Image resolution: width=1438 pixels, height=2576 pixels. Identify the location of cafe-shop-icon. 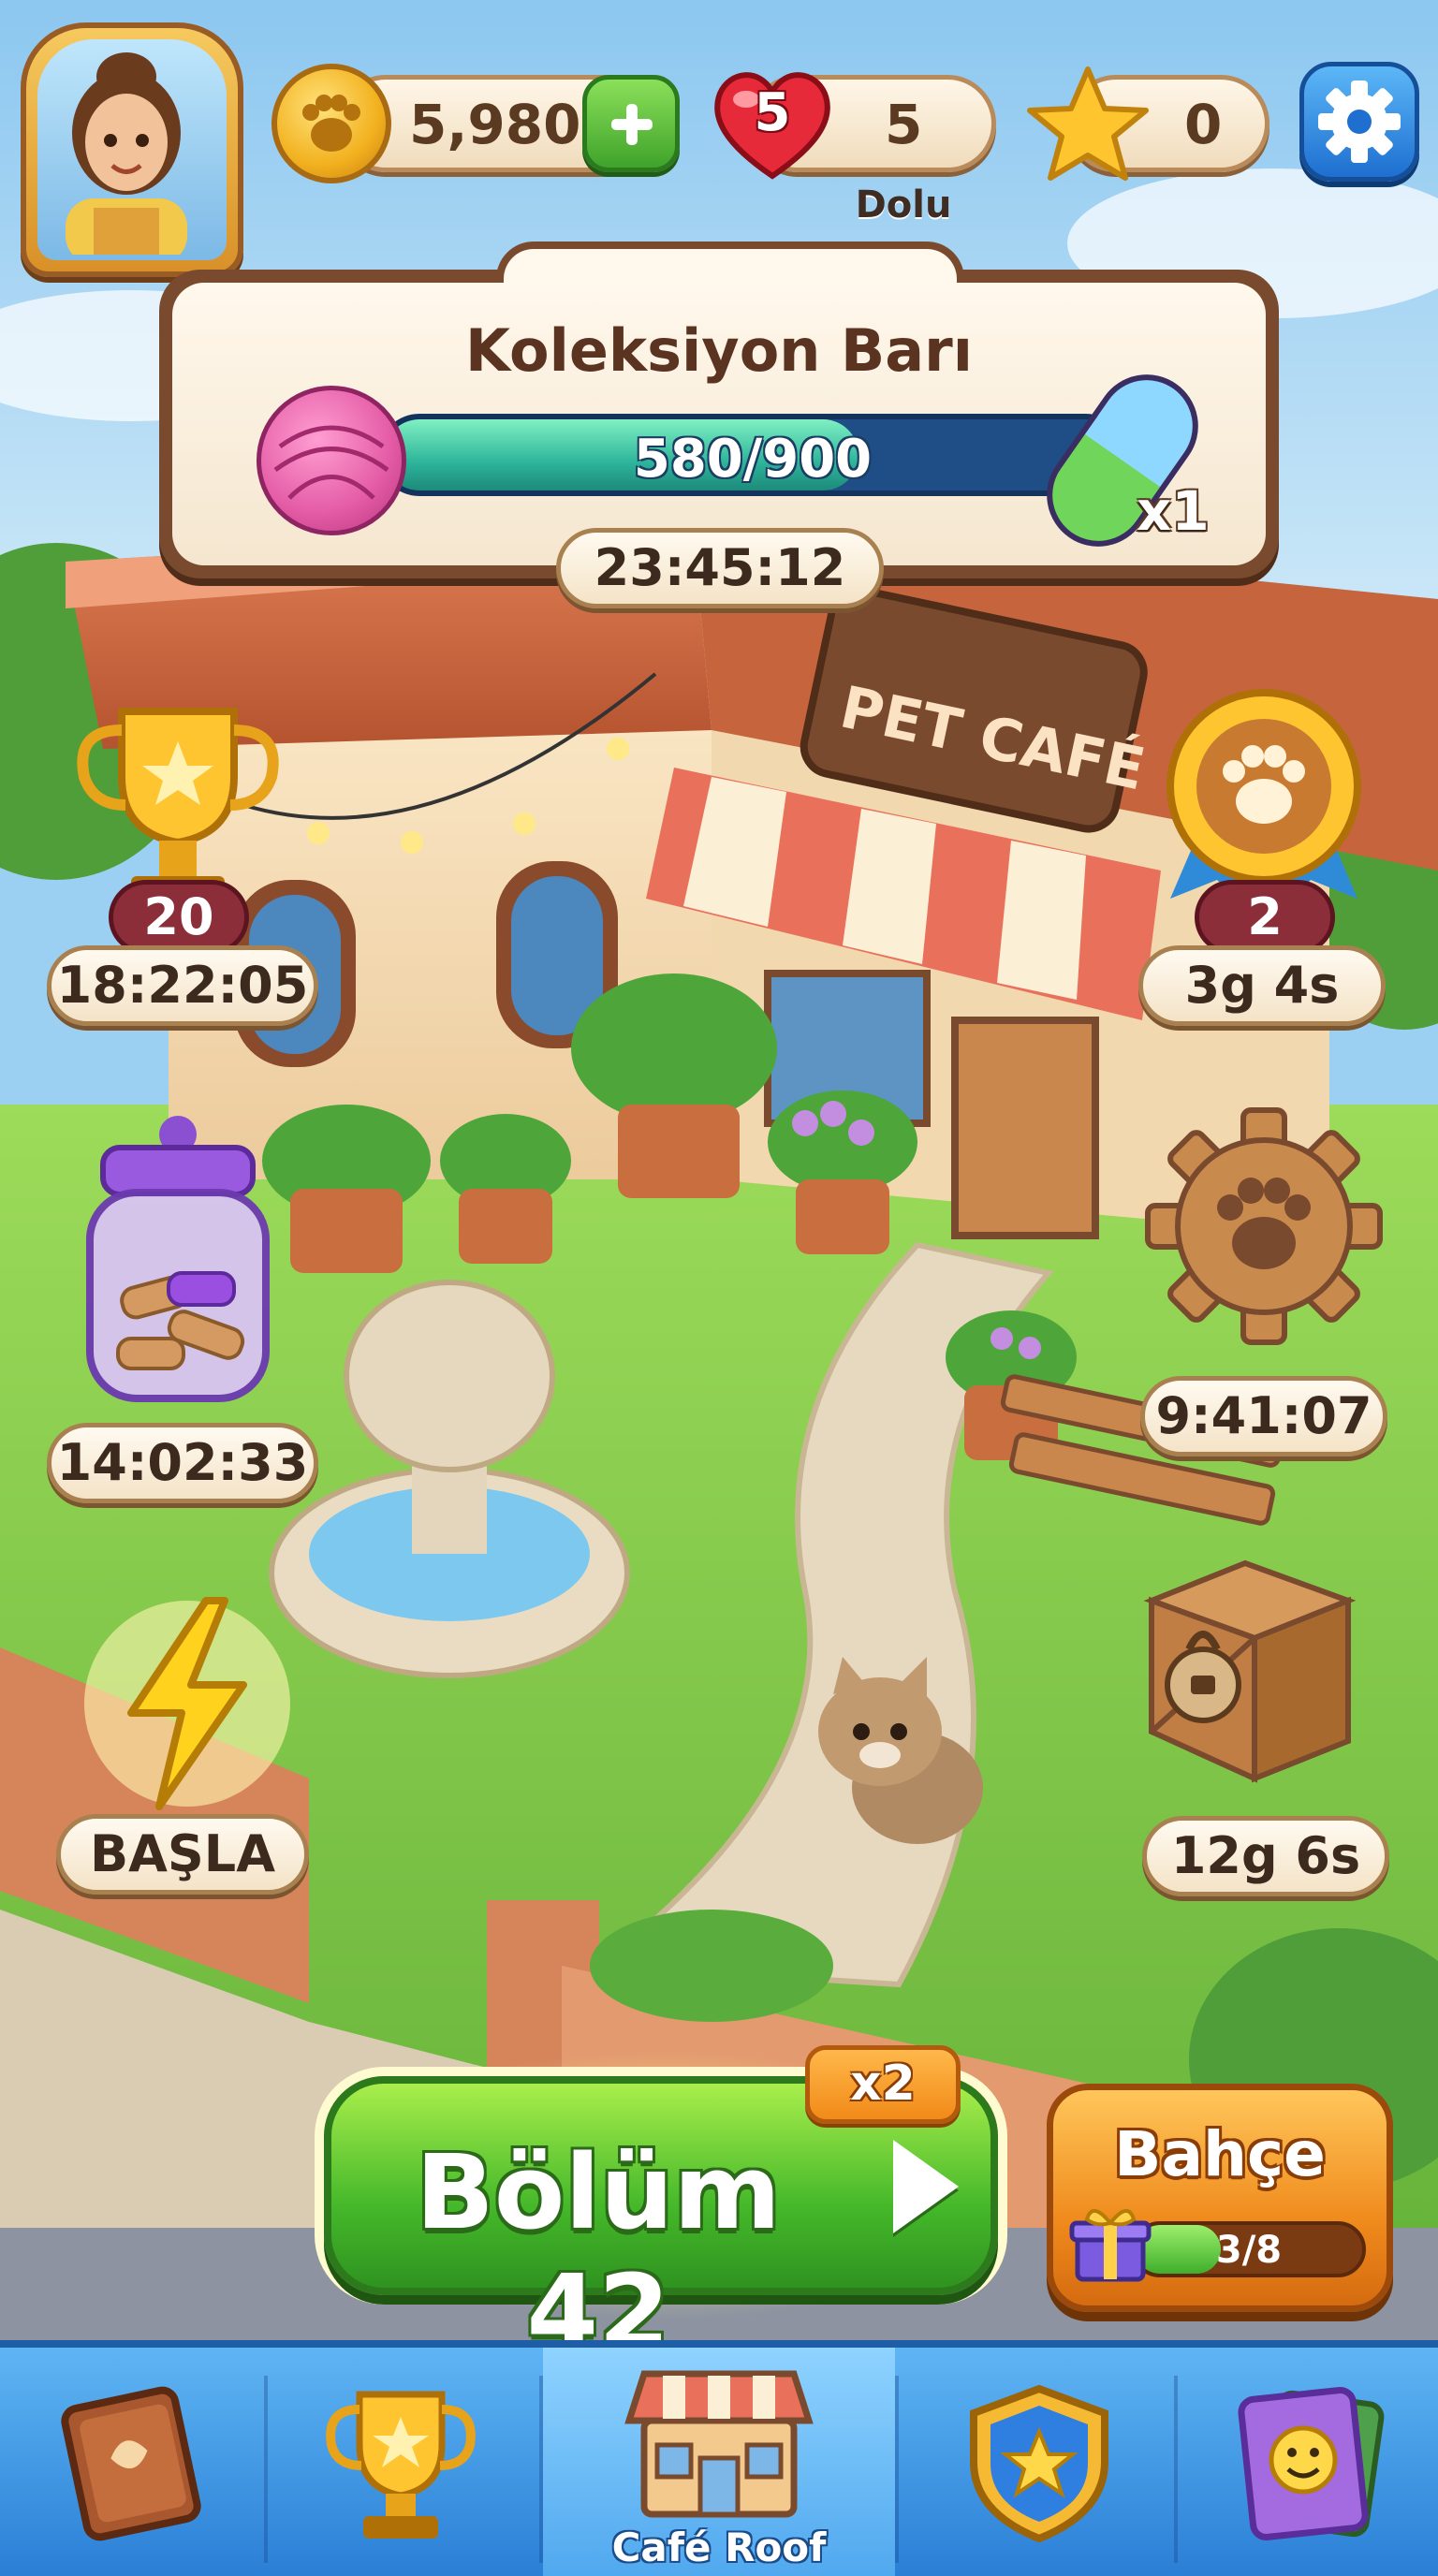
(719, 2444).